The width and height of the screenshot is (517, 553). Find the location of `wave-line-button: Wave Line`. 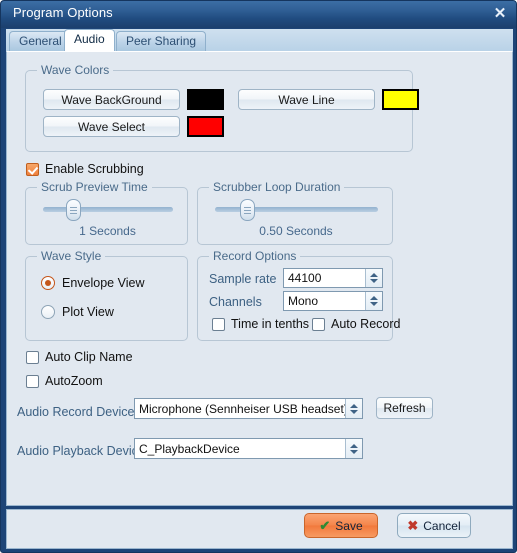

wave-line-button: Wave Line is located at coordinates (306, 99).